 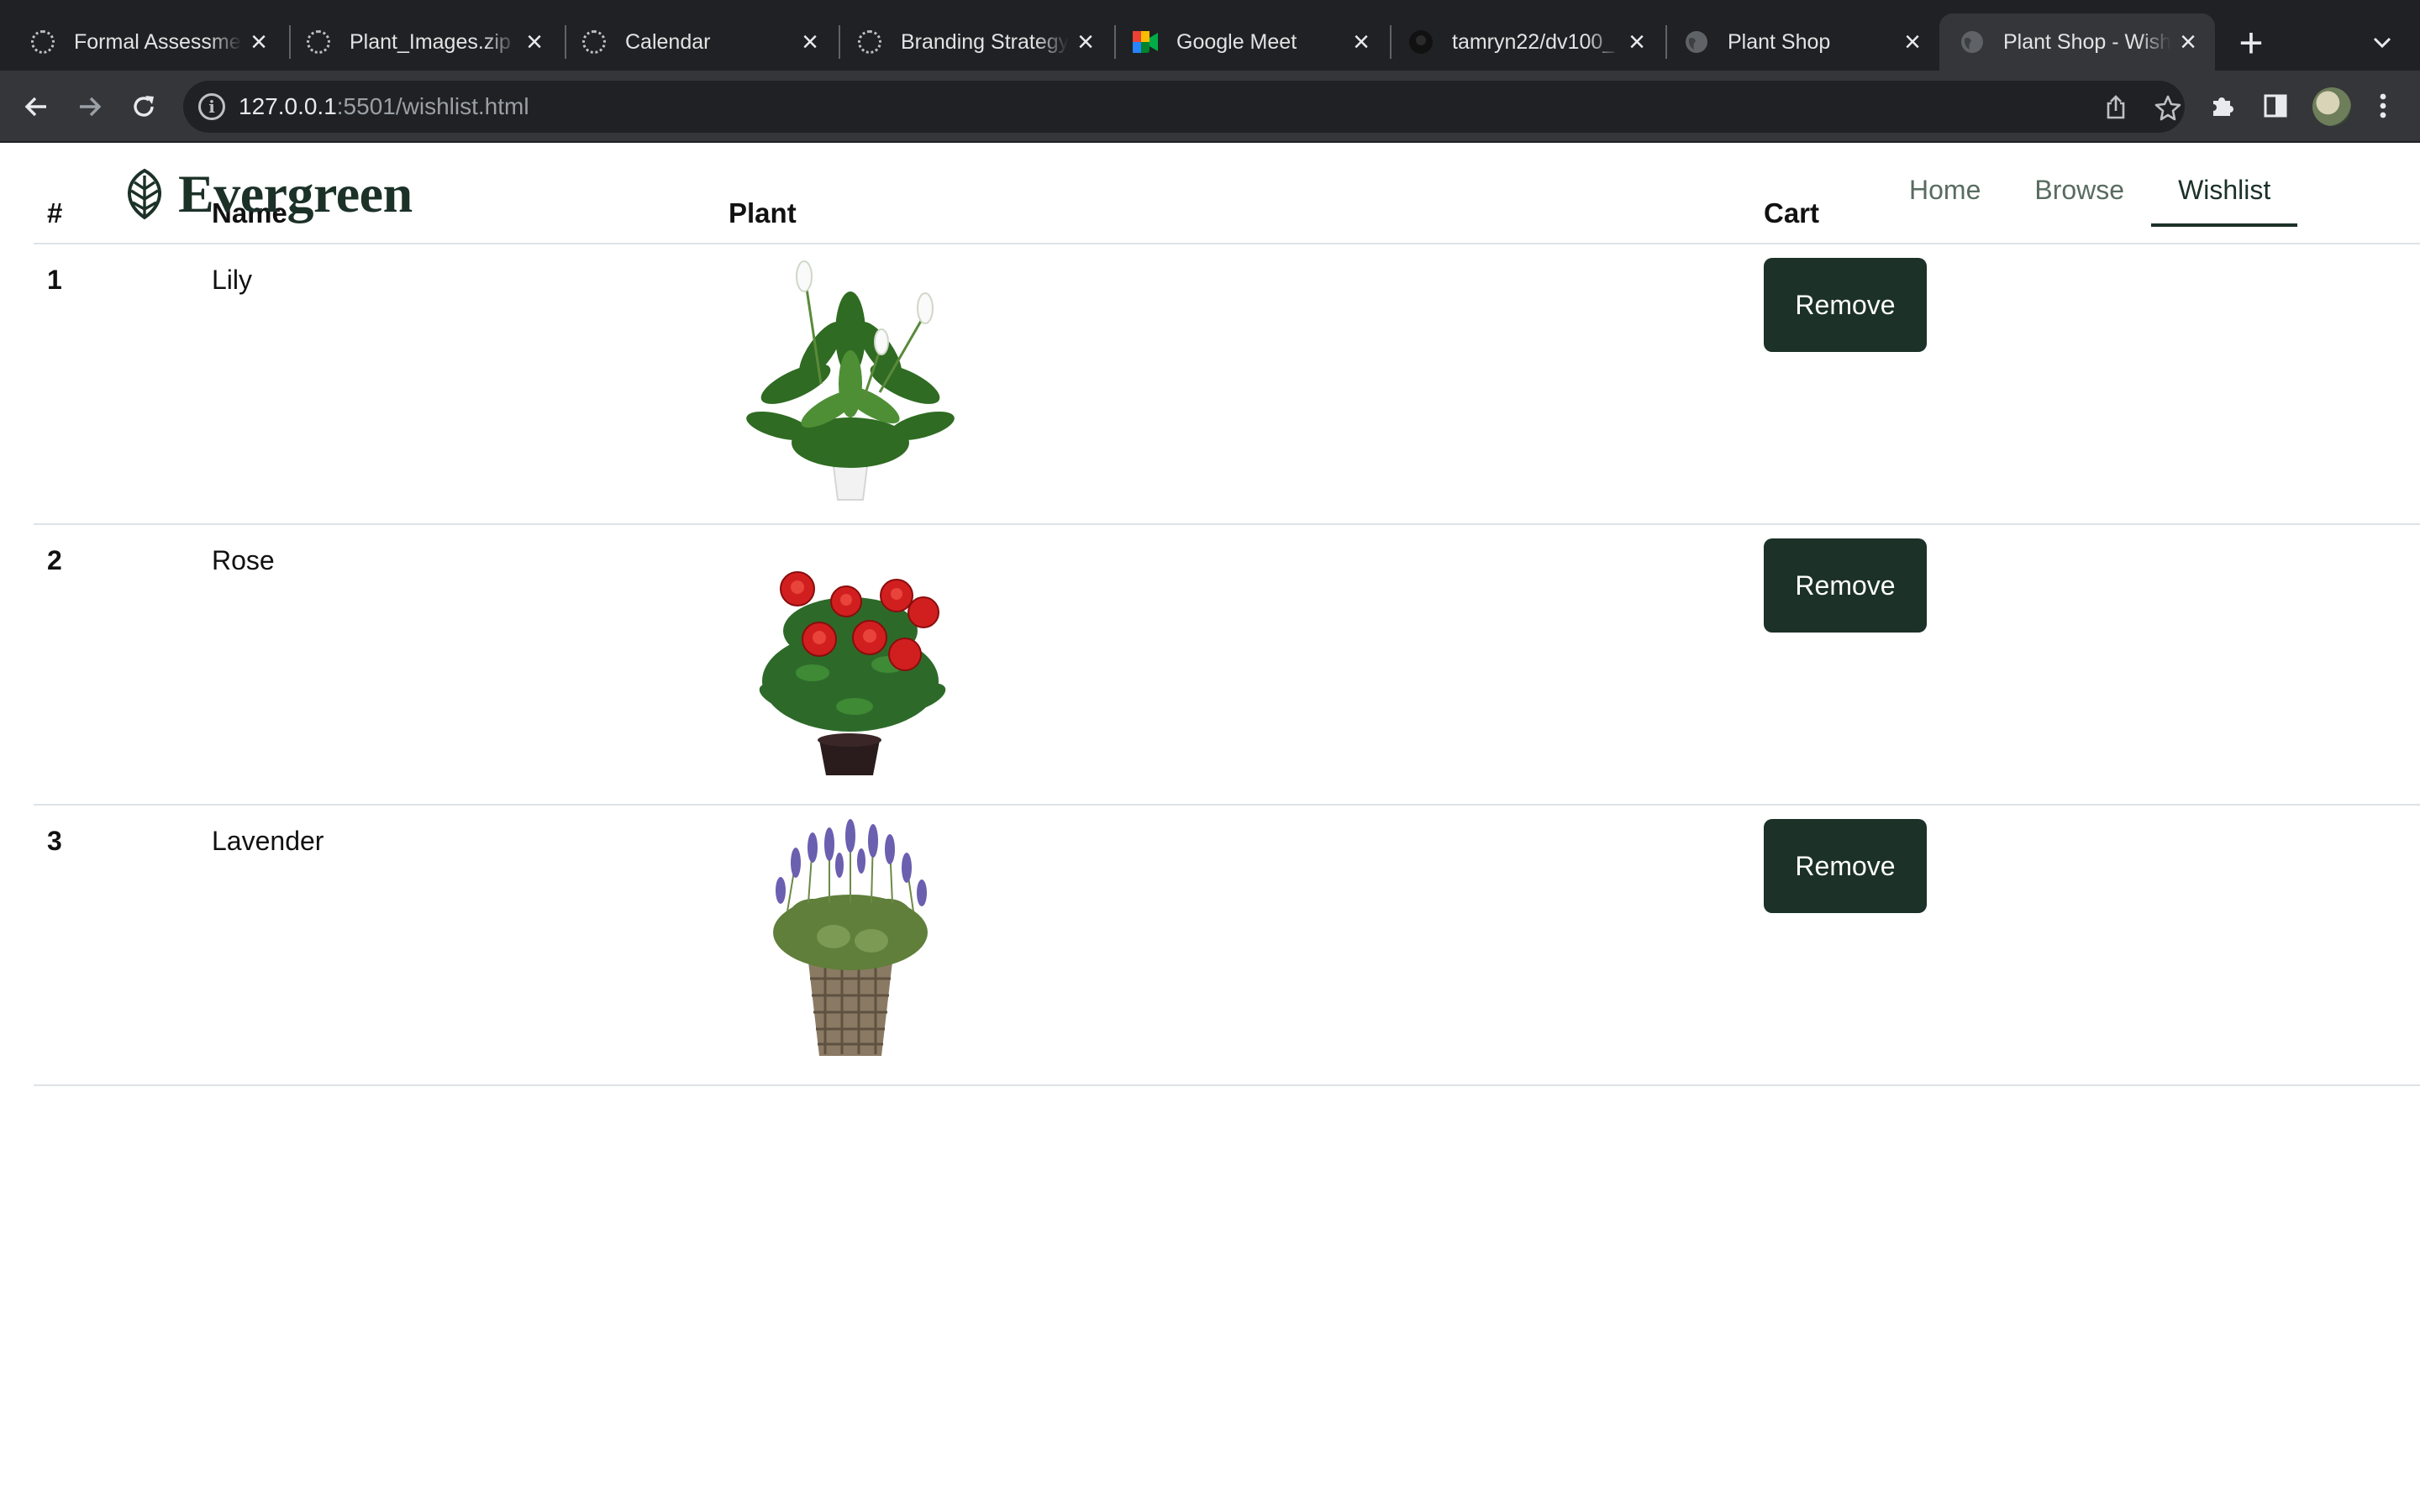 What do you see at coordinates (1246, 215) in the screenshot?
I see `column-header-plant: Plant` at bounding box center [1246, 215].